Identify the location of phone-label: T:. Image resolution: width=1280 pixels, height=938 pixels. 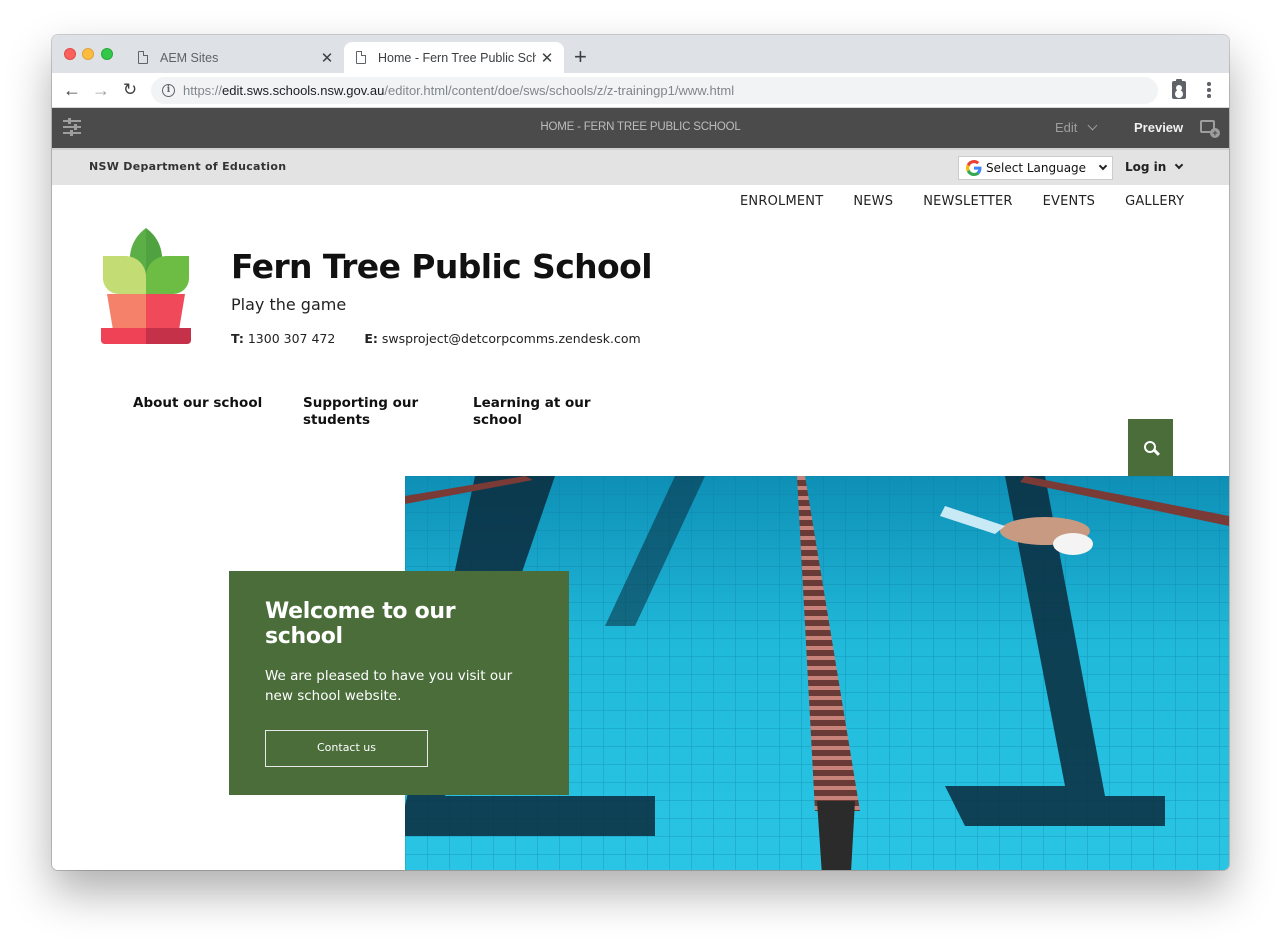
(237, 338).